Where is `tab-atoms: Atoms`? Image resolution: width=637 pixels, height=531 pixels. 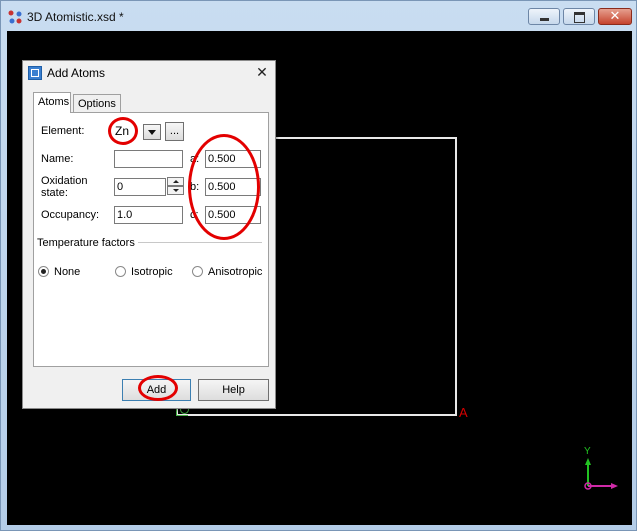
tab-atoms: Atoms is located at coordinates (52, 102).